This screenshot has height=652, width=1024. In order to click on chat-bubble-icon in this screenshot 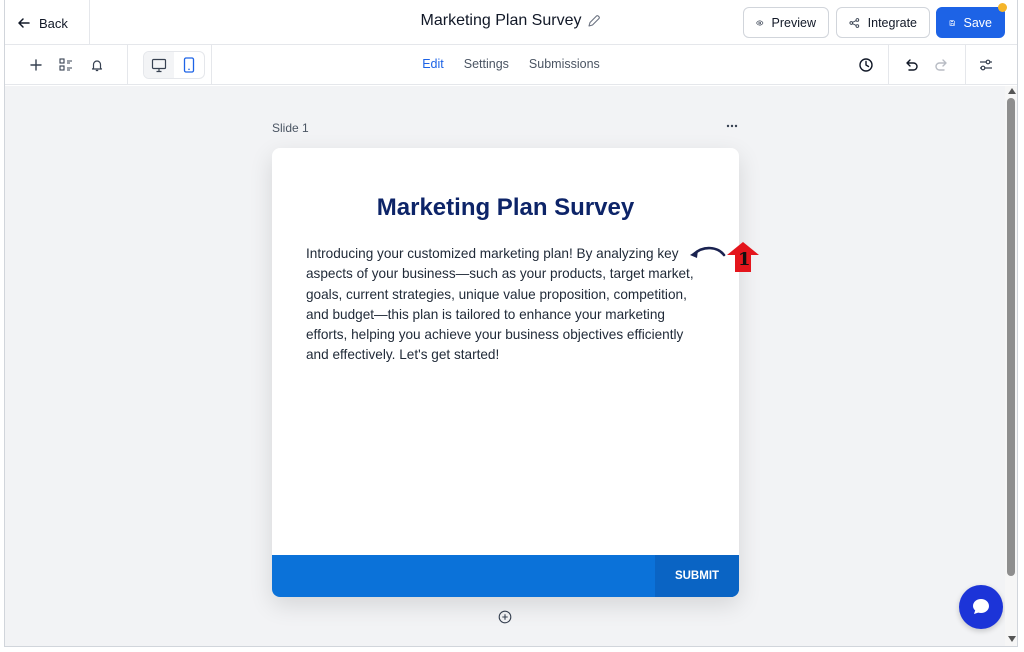, I will do `click(981, 606)`.